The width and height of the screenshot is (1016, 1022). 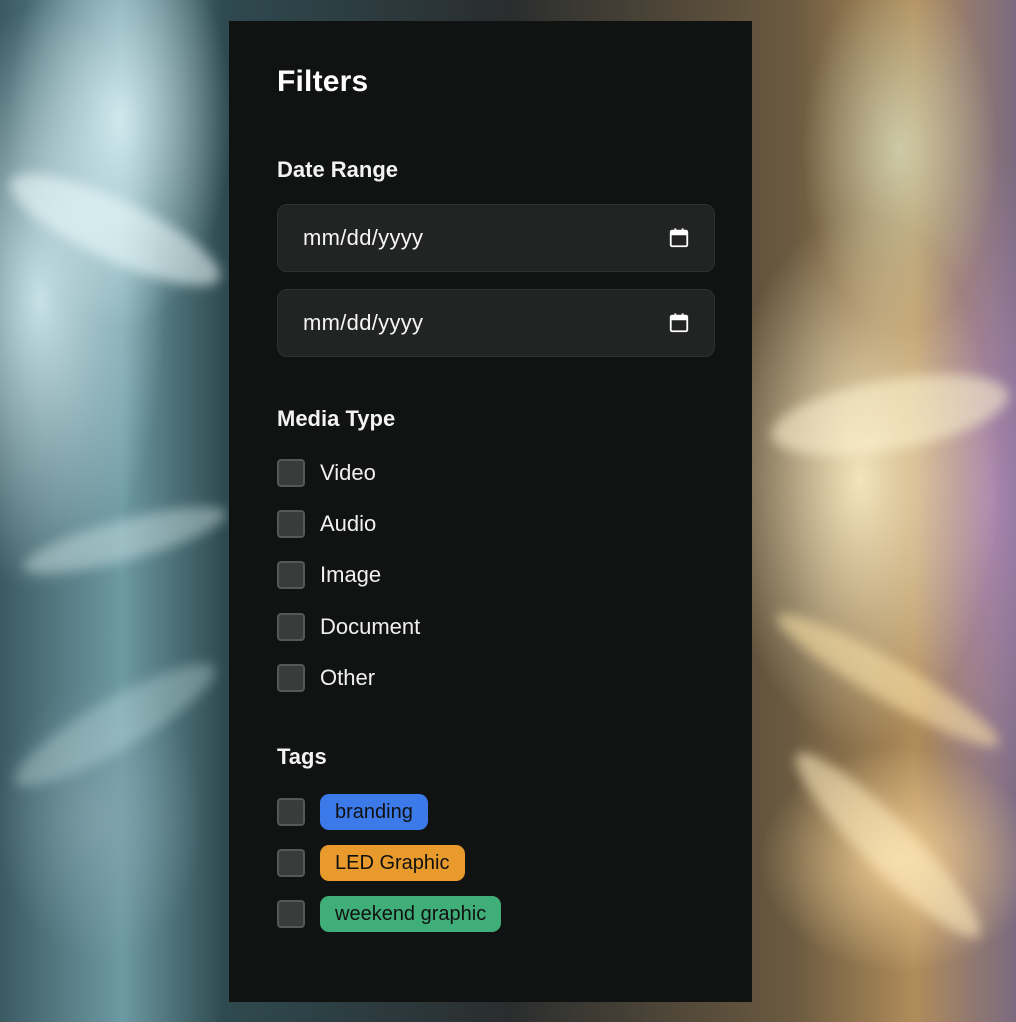 I want to click on tag-option-led-graphic: LED Graphic, so click(x=371, y=863).